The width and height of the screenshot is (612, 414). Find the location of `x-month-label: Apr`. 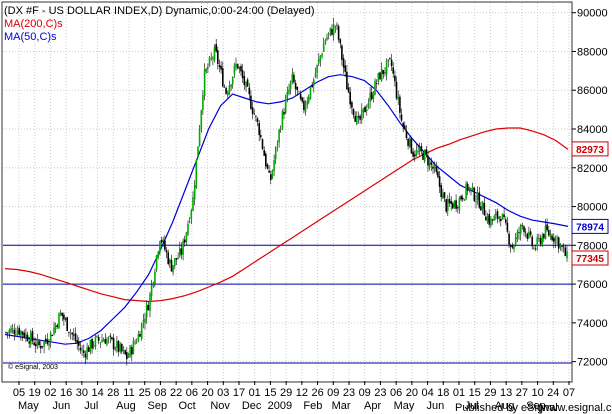

x-month-label: Apr is located at coordinates (372, 406).